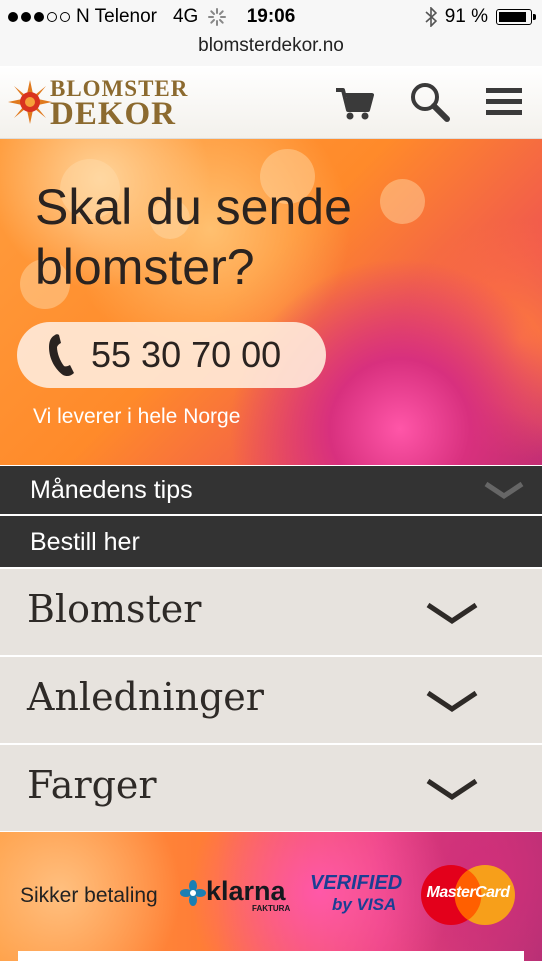  Describe the element at coordinates (271, 17) in the screenshot. I see `status-bar: N Telenor 4G 19:06 91 %` at that location.